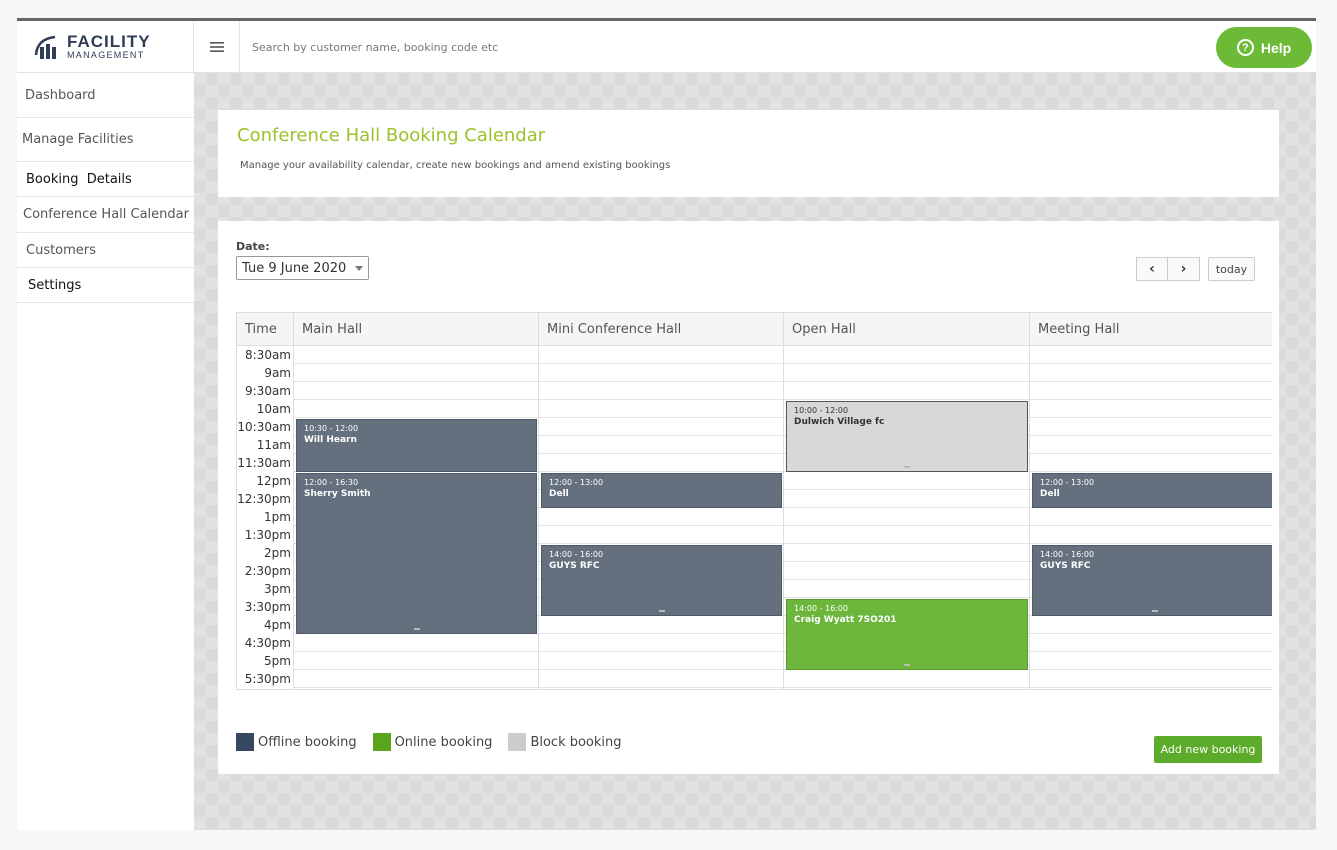  I want to click on chevron-right-icon: ›, so click(1183, 269).